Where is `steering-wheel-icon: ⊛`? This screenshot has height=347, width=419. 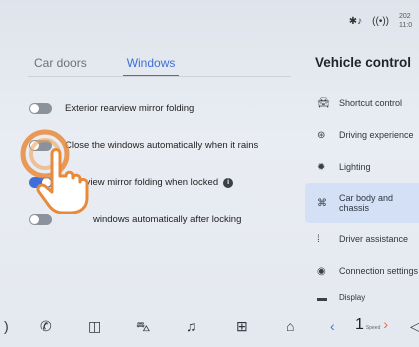
steering-wheel-icon: ⊛ is located at coordinates (321, 135).